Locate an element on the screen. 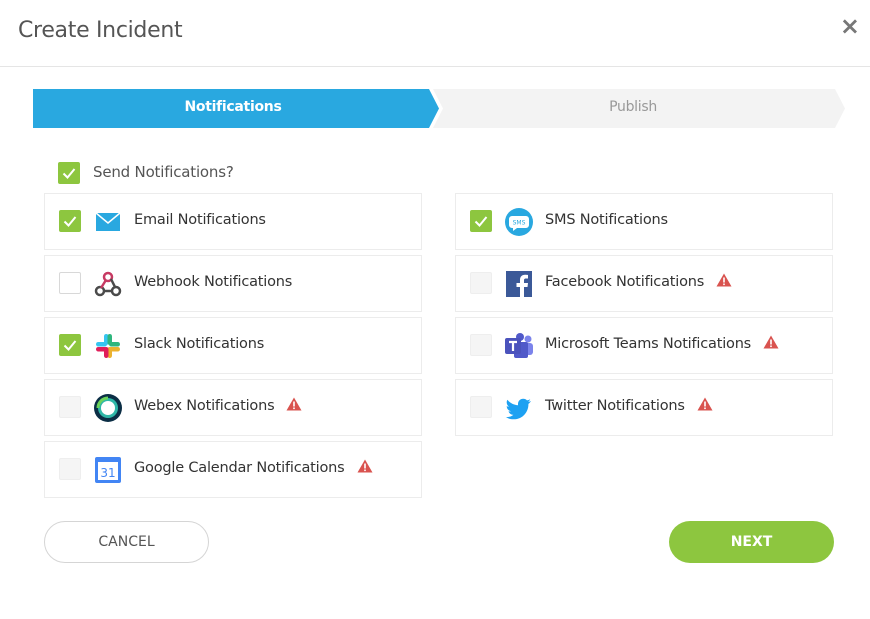  channel-label: SMS Notifications is located at coordinates (606, 220).